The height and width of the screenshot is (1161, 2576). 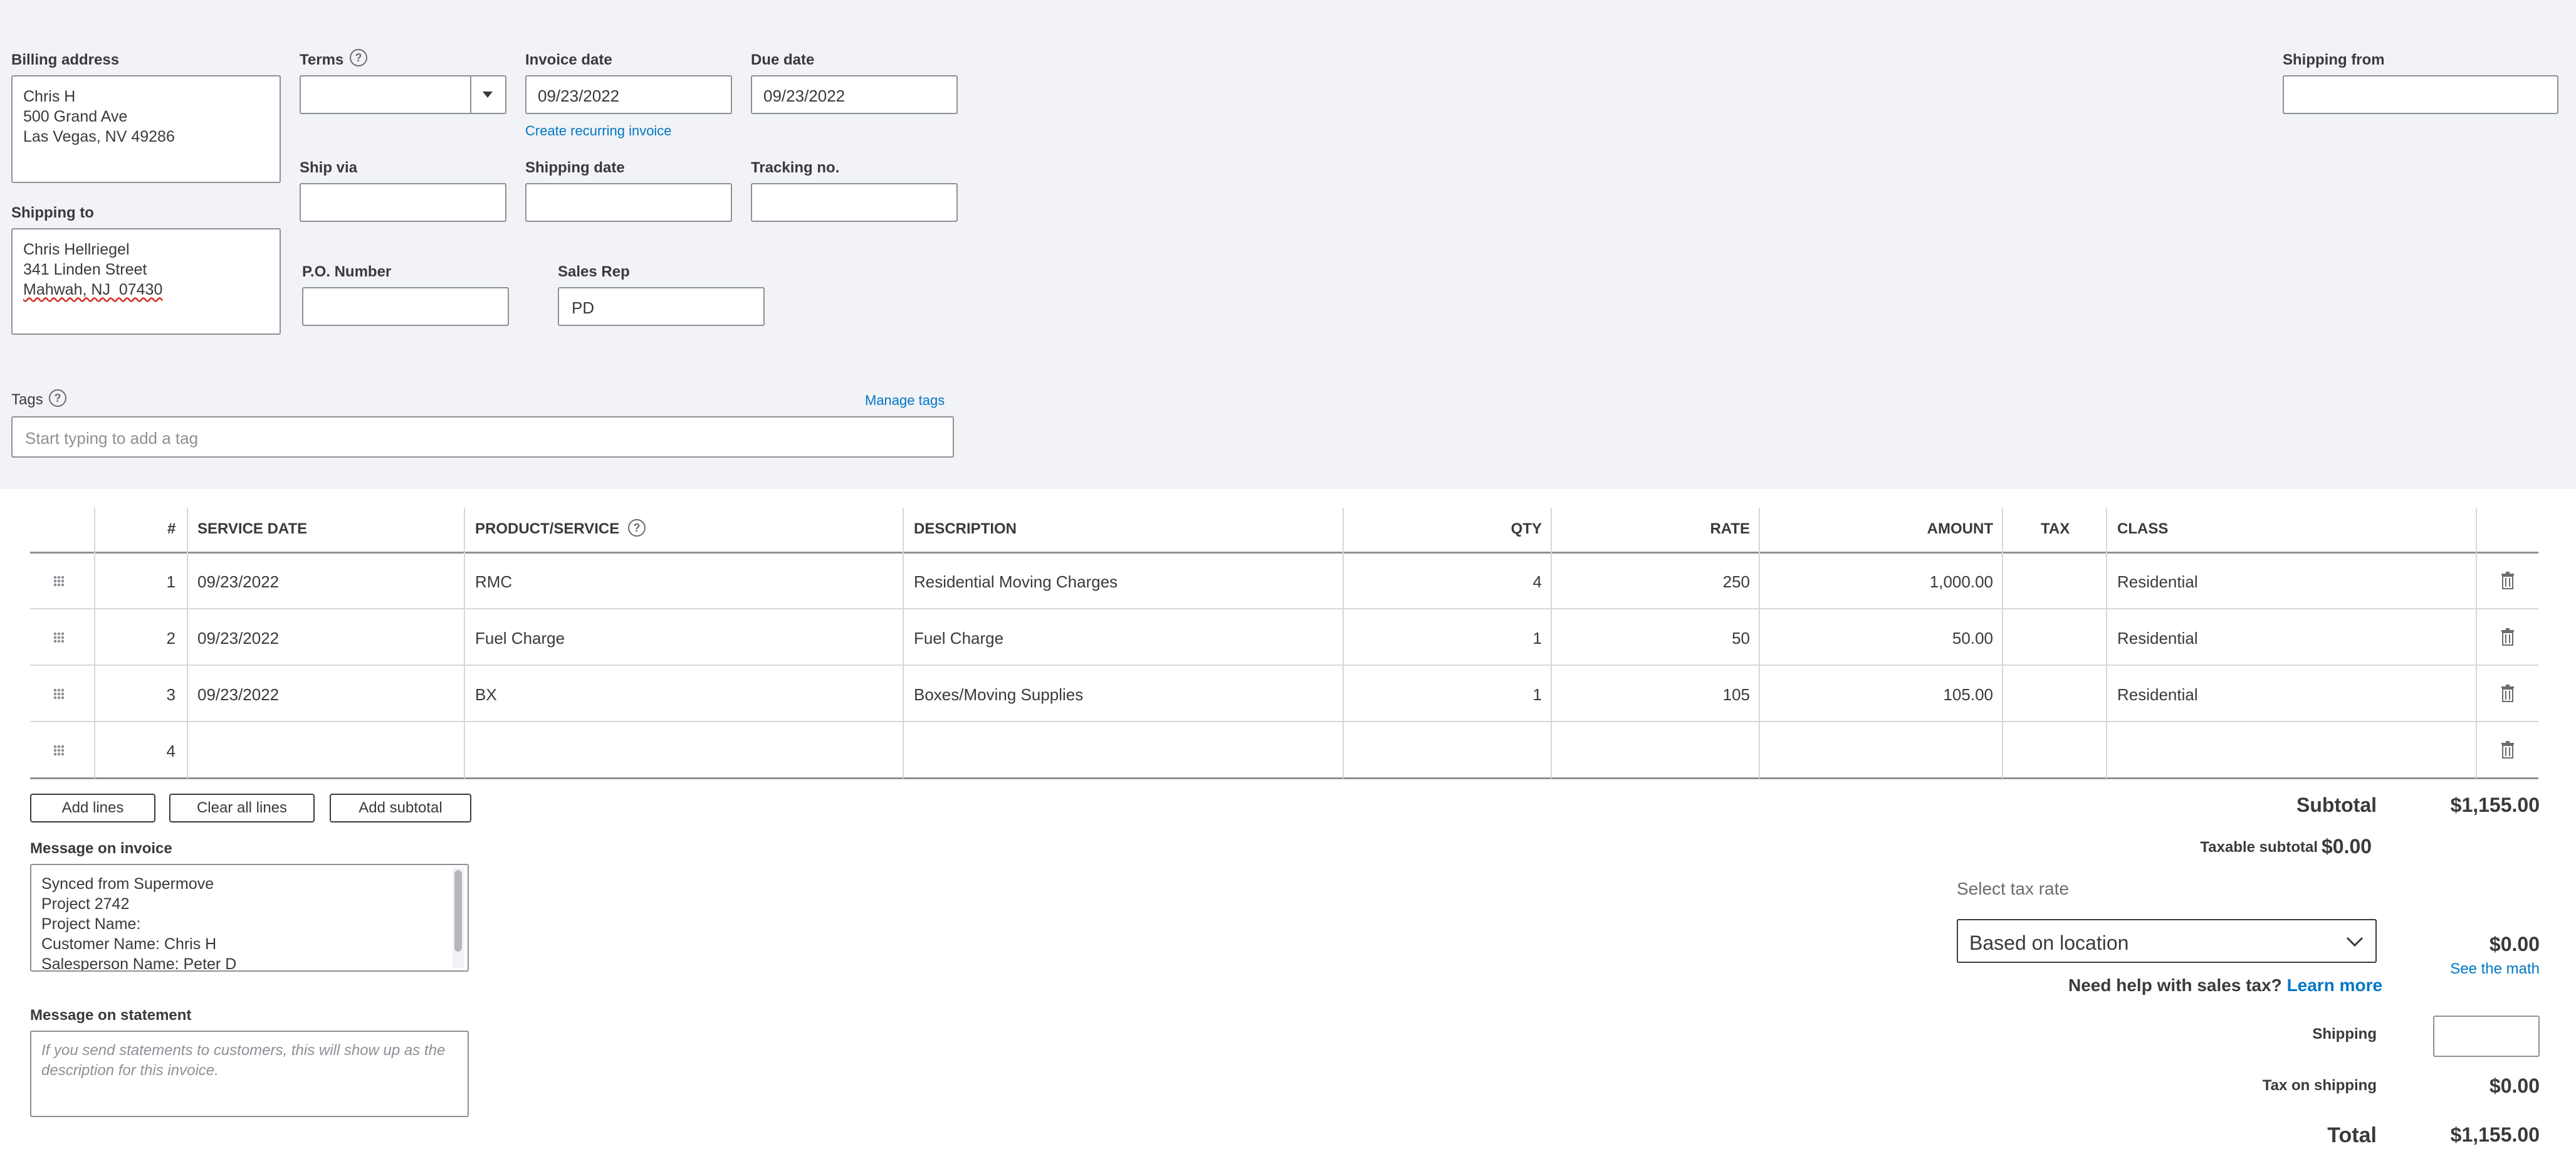 I want to click on row-rate: 50, so click(x=1690, y=639).